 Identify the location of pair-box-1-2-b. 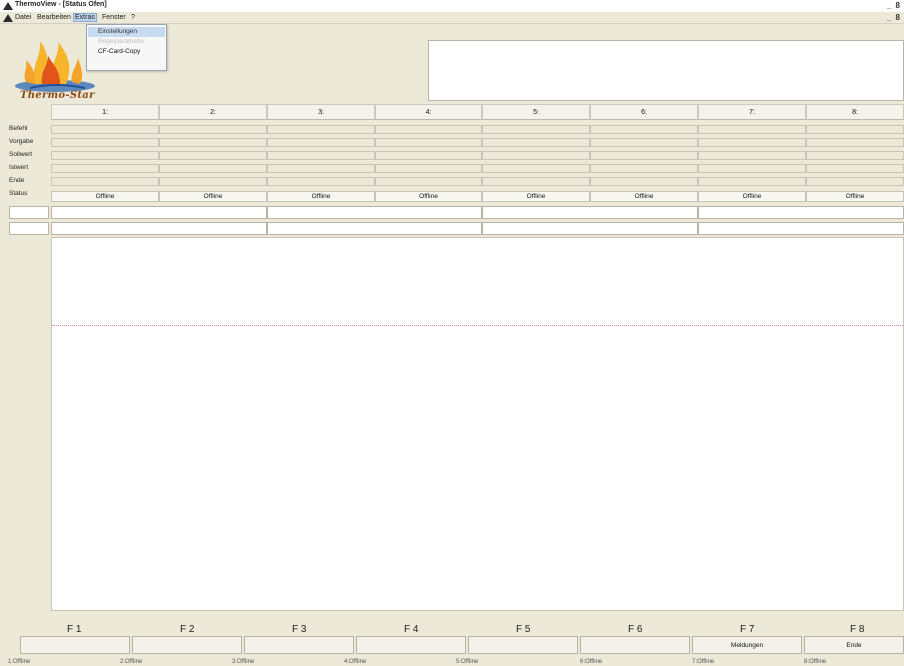
(159, 228).